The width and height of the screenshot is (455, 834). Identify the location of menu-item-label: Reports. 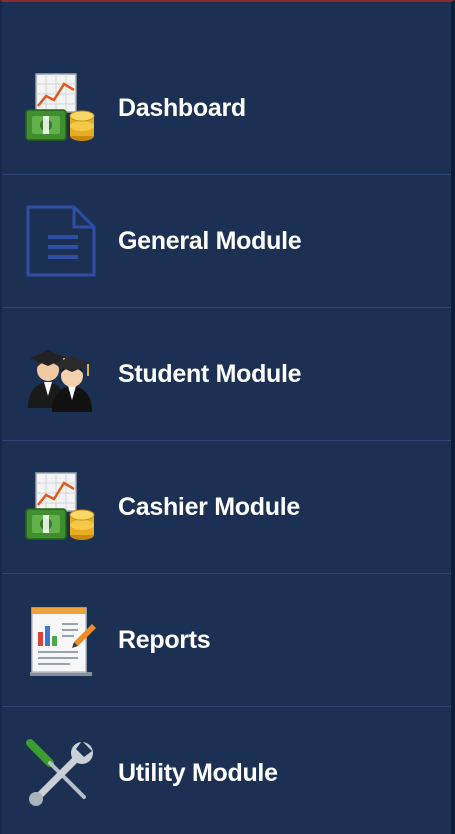
(164, 639).